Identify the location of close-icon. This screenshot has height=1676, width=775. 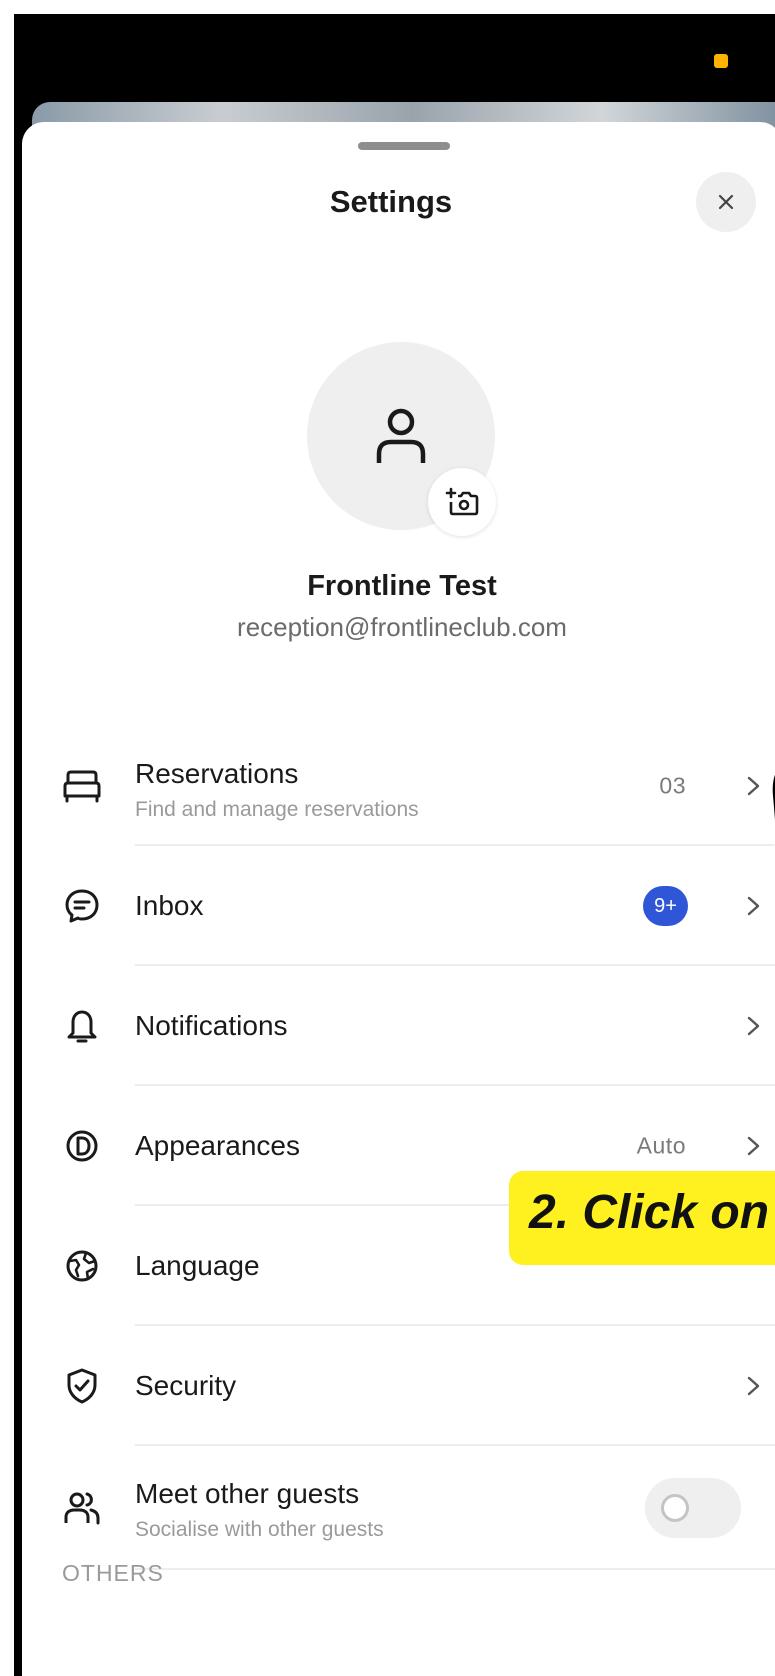
(726, 202).